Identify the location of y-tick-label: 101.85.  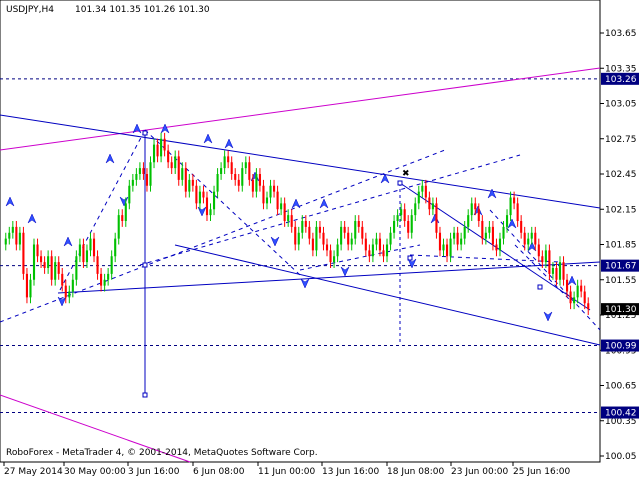
(621, 246).